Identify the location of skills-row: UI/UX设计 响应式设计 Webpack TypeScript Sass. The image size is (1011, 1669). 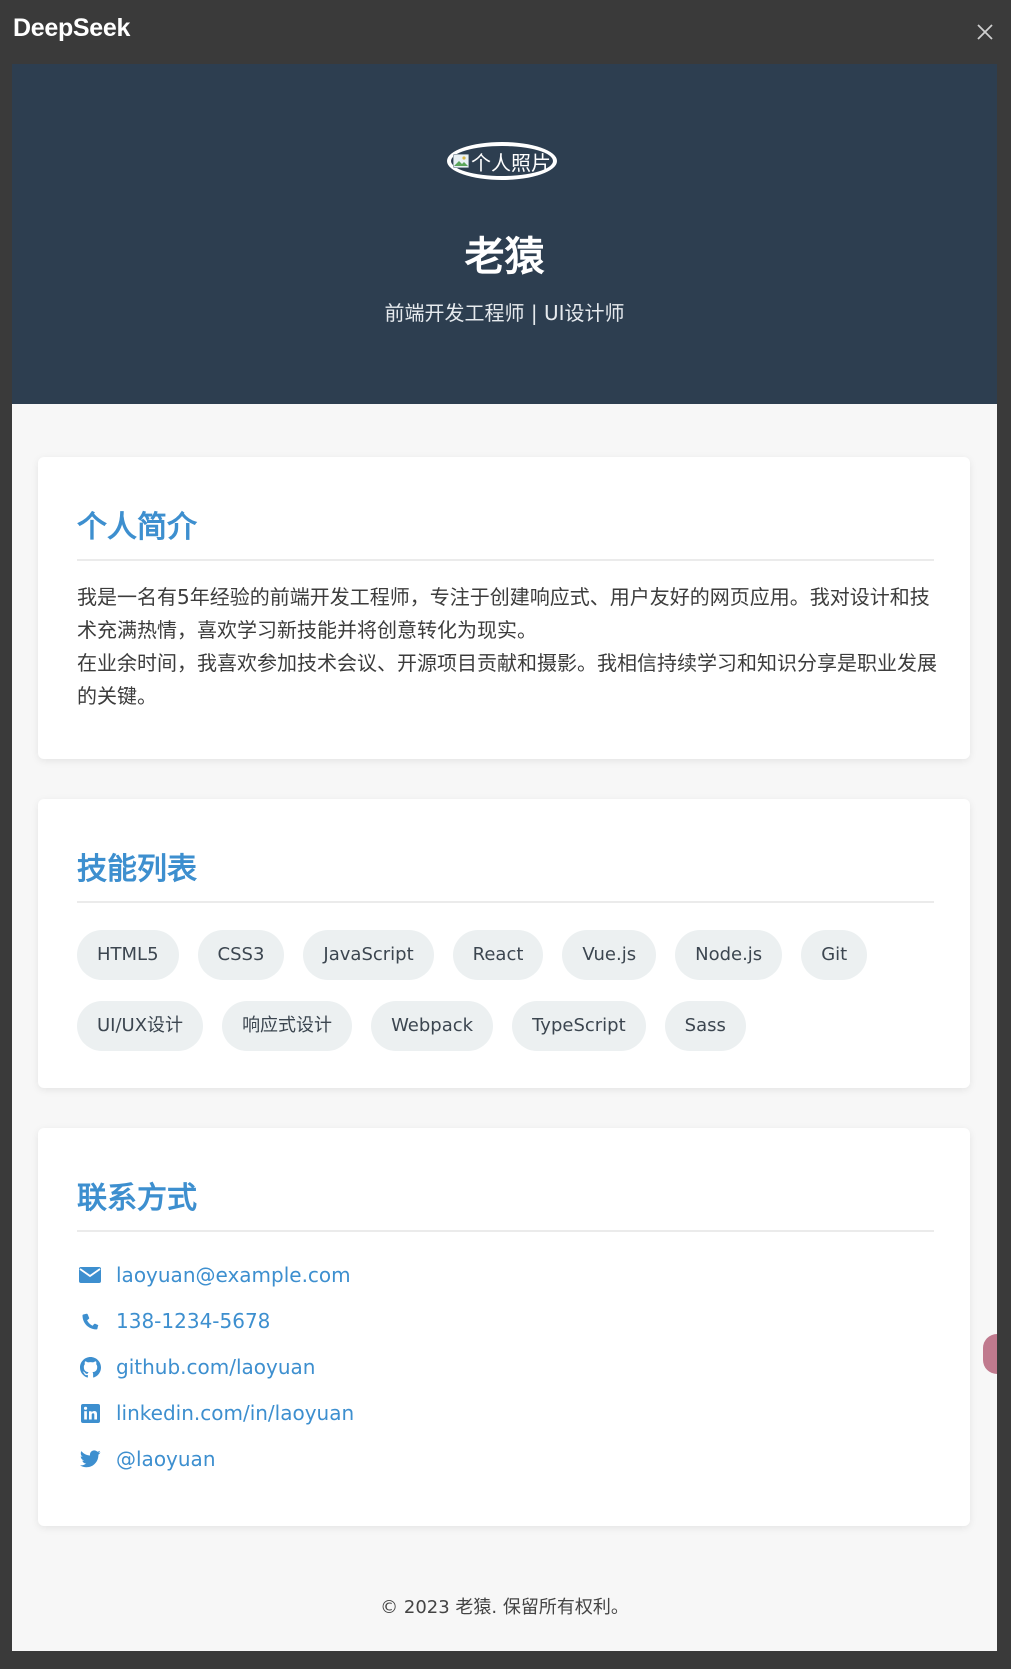
(411, 1026).